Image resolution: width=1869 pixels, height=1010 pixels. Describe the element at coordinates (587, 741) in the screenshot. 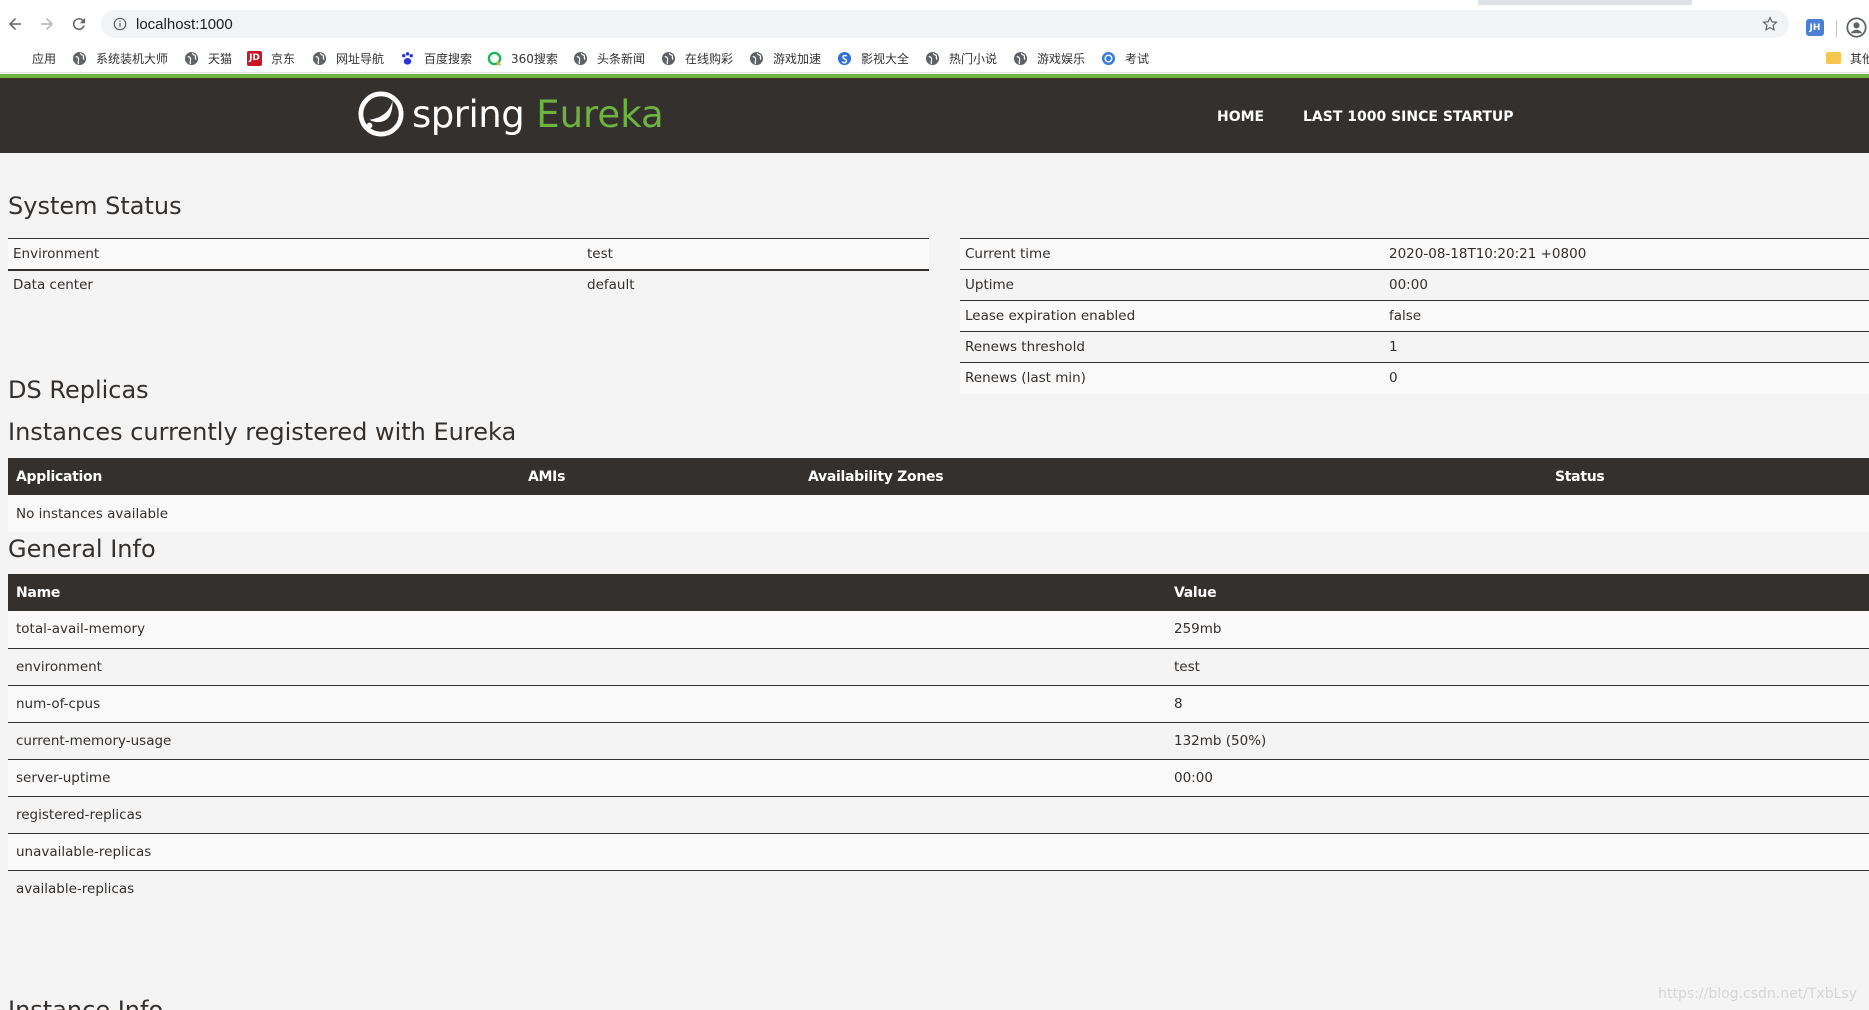

I see `info-name: current-memory-usage` at that location.